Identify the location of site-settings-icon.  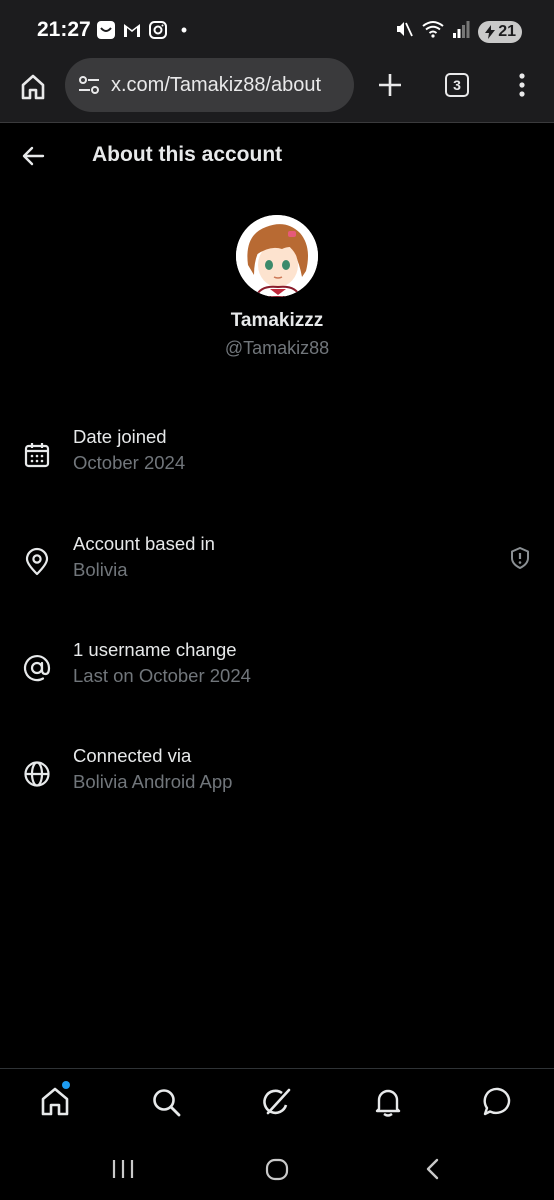
(89, 85).